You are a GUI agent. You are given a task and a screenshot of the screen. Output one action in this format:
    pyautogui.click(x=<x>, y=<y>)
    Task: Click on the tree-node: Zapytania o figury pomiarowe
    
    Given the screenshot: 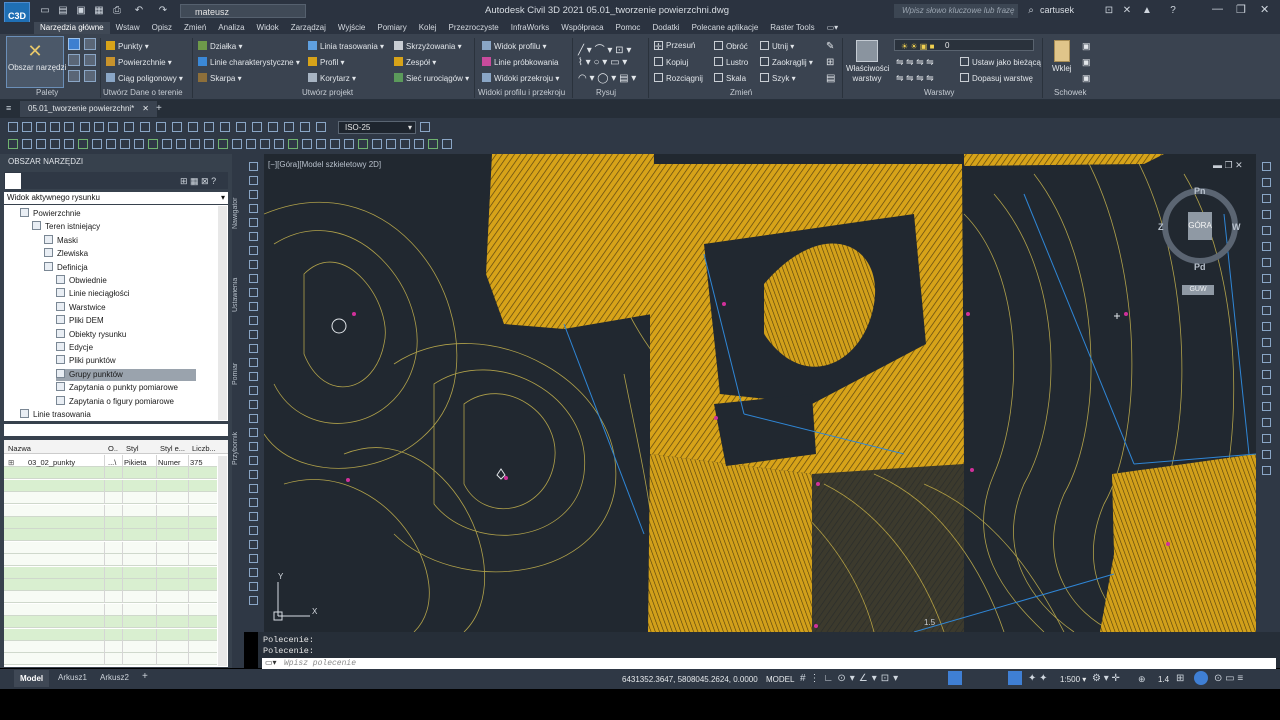 What is the action you would take?
    pyautogui.click(x=115, y=401)
    